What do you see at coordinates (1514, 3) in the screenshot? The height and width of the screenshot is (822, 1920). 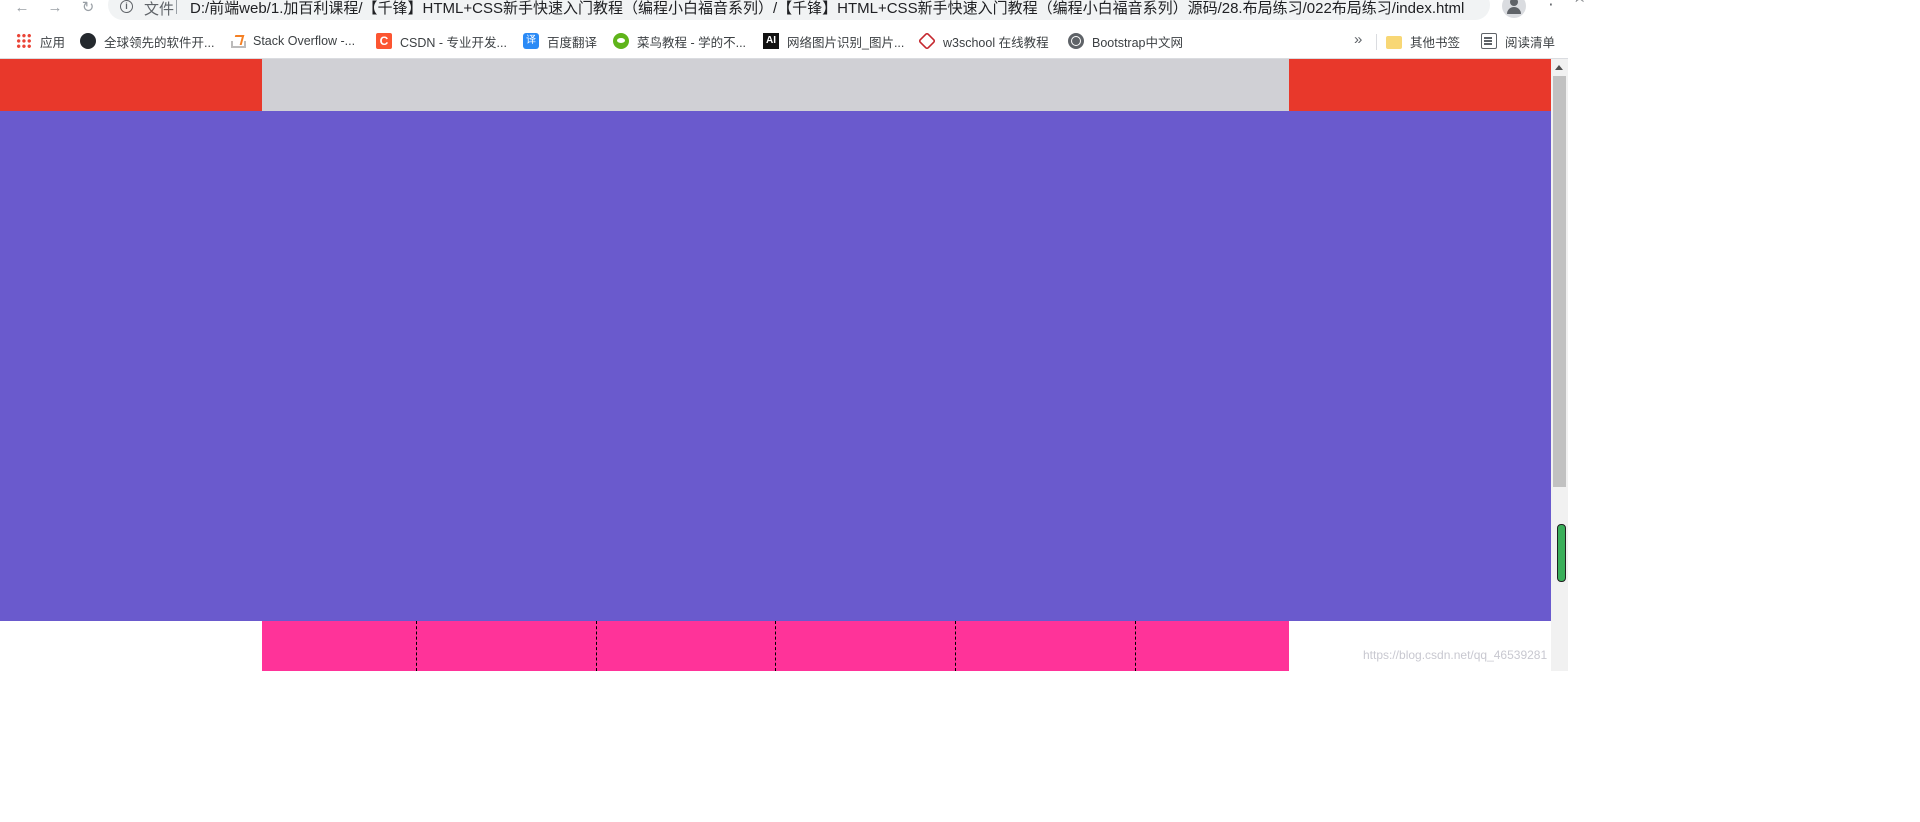 I see `person-icon` at bounding box center [1514, 3].